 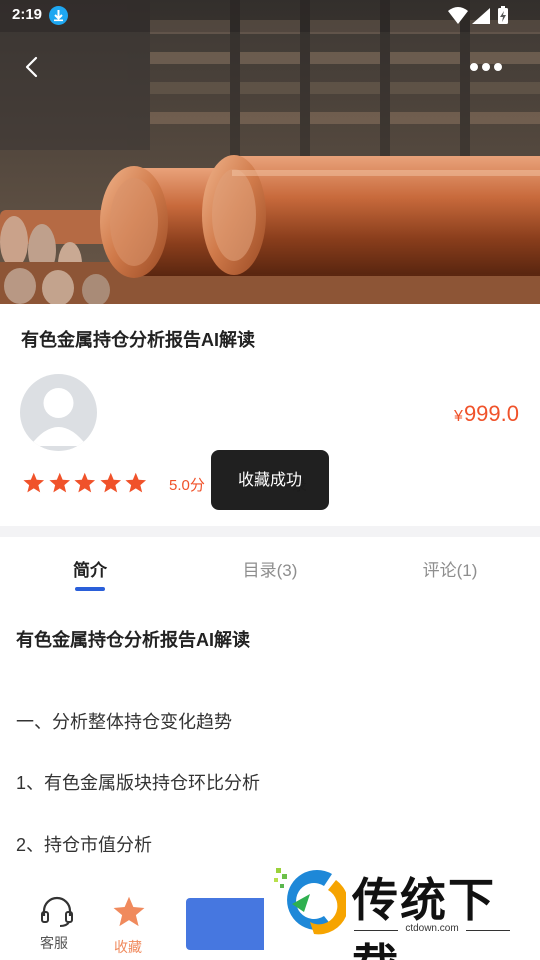 What do you see at coordinates (124, 722) in the screenshot?
I see `content-paragraph: 一、分析整体持仓变化趋势` at bounding box center [124, 722].